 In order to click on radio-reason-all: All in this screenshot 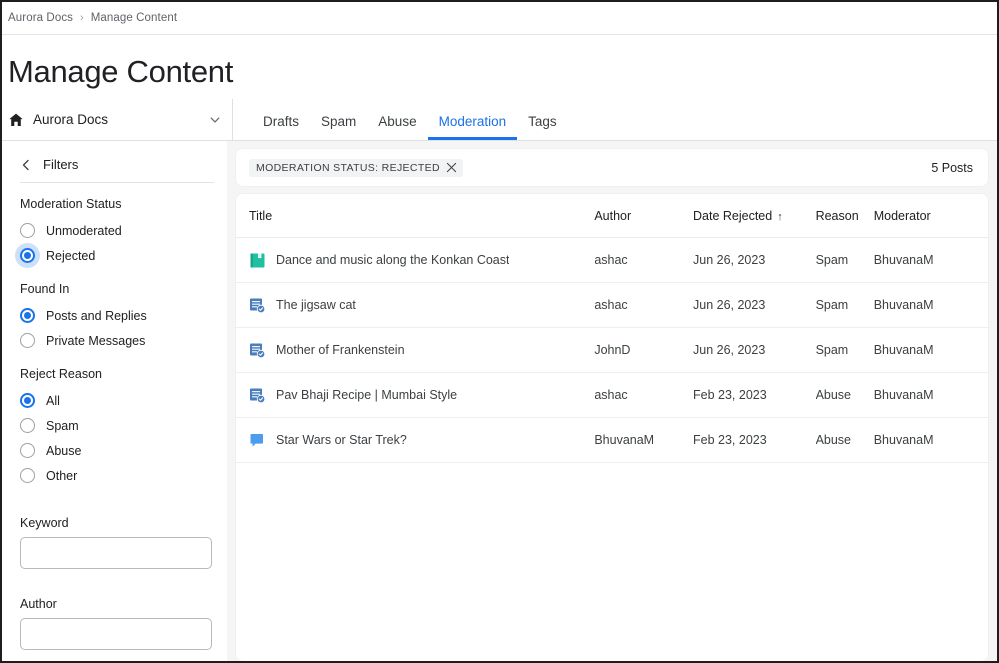, I will do `click(116, 400)`.